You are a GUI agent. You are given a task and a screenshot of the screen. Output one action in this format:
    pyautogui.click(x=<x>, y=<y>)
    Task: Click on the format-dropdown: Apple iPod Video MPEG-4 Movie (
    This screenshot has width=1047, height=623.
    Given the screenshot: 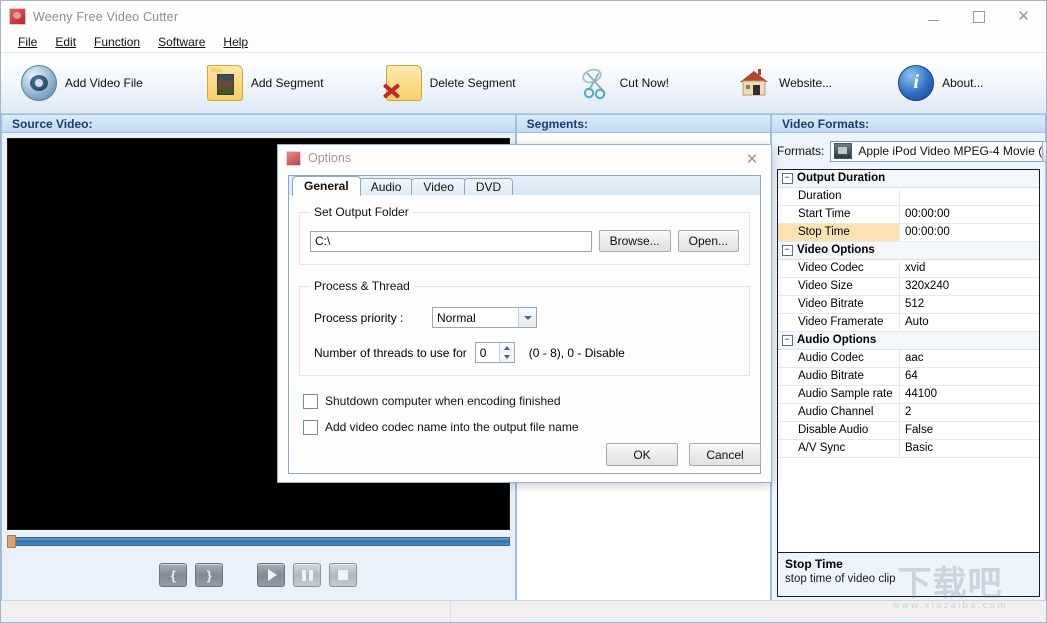 What is the action you would take?
    pyautogui.click(x=938, y=151)
    